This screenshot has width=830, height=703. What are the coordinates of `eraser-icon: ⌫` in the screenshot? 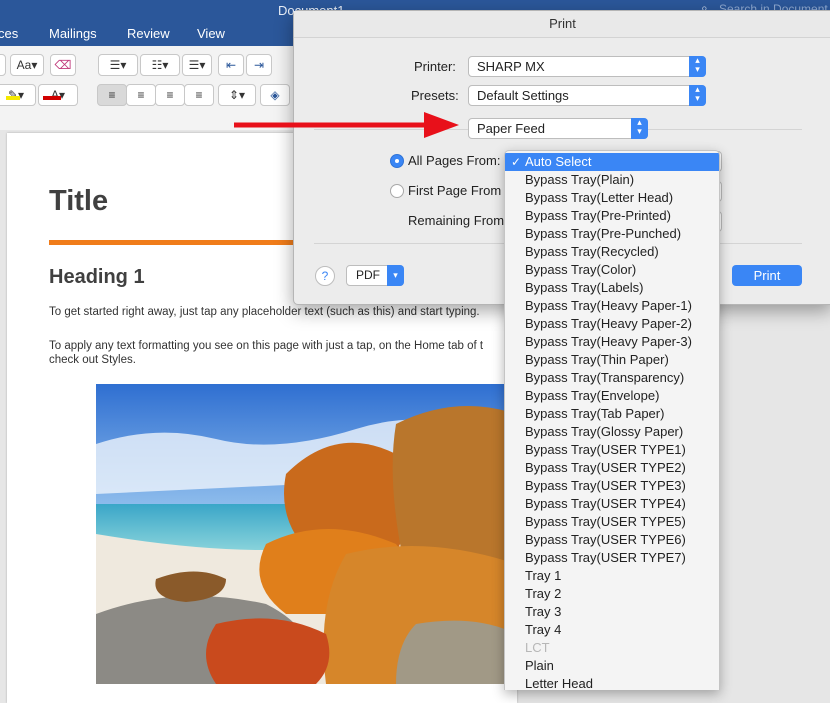 It's located at (63, 65).